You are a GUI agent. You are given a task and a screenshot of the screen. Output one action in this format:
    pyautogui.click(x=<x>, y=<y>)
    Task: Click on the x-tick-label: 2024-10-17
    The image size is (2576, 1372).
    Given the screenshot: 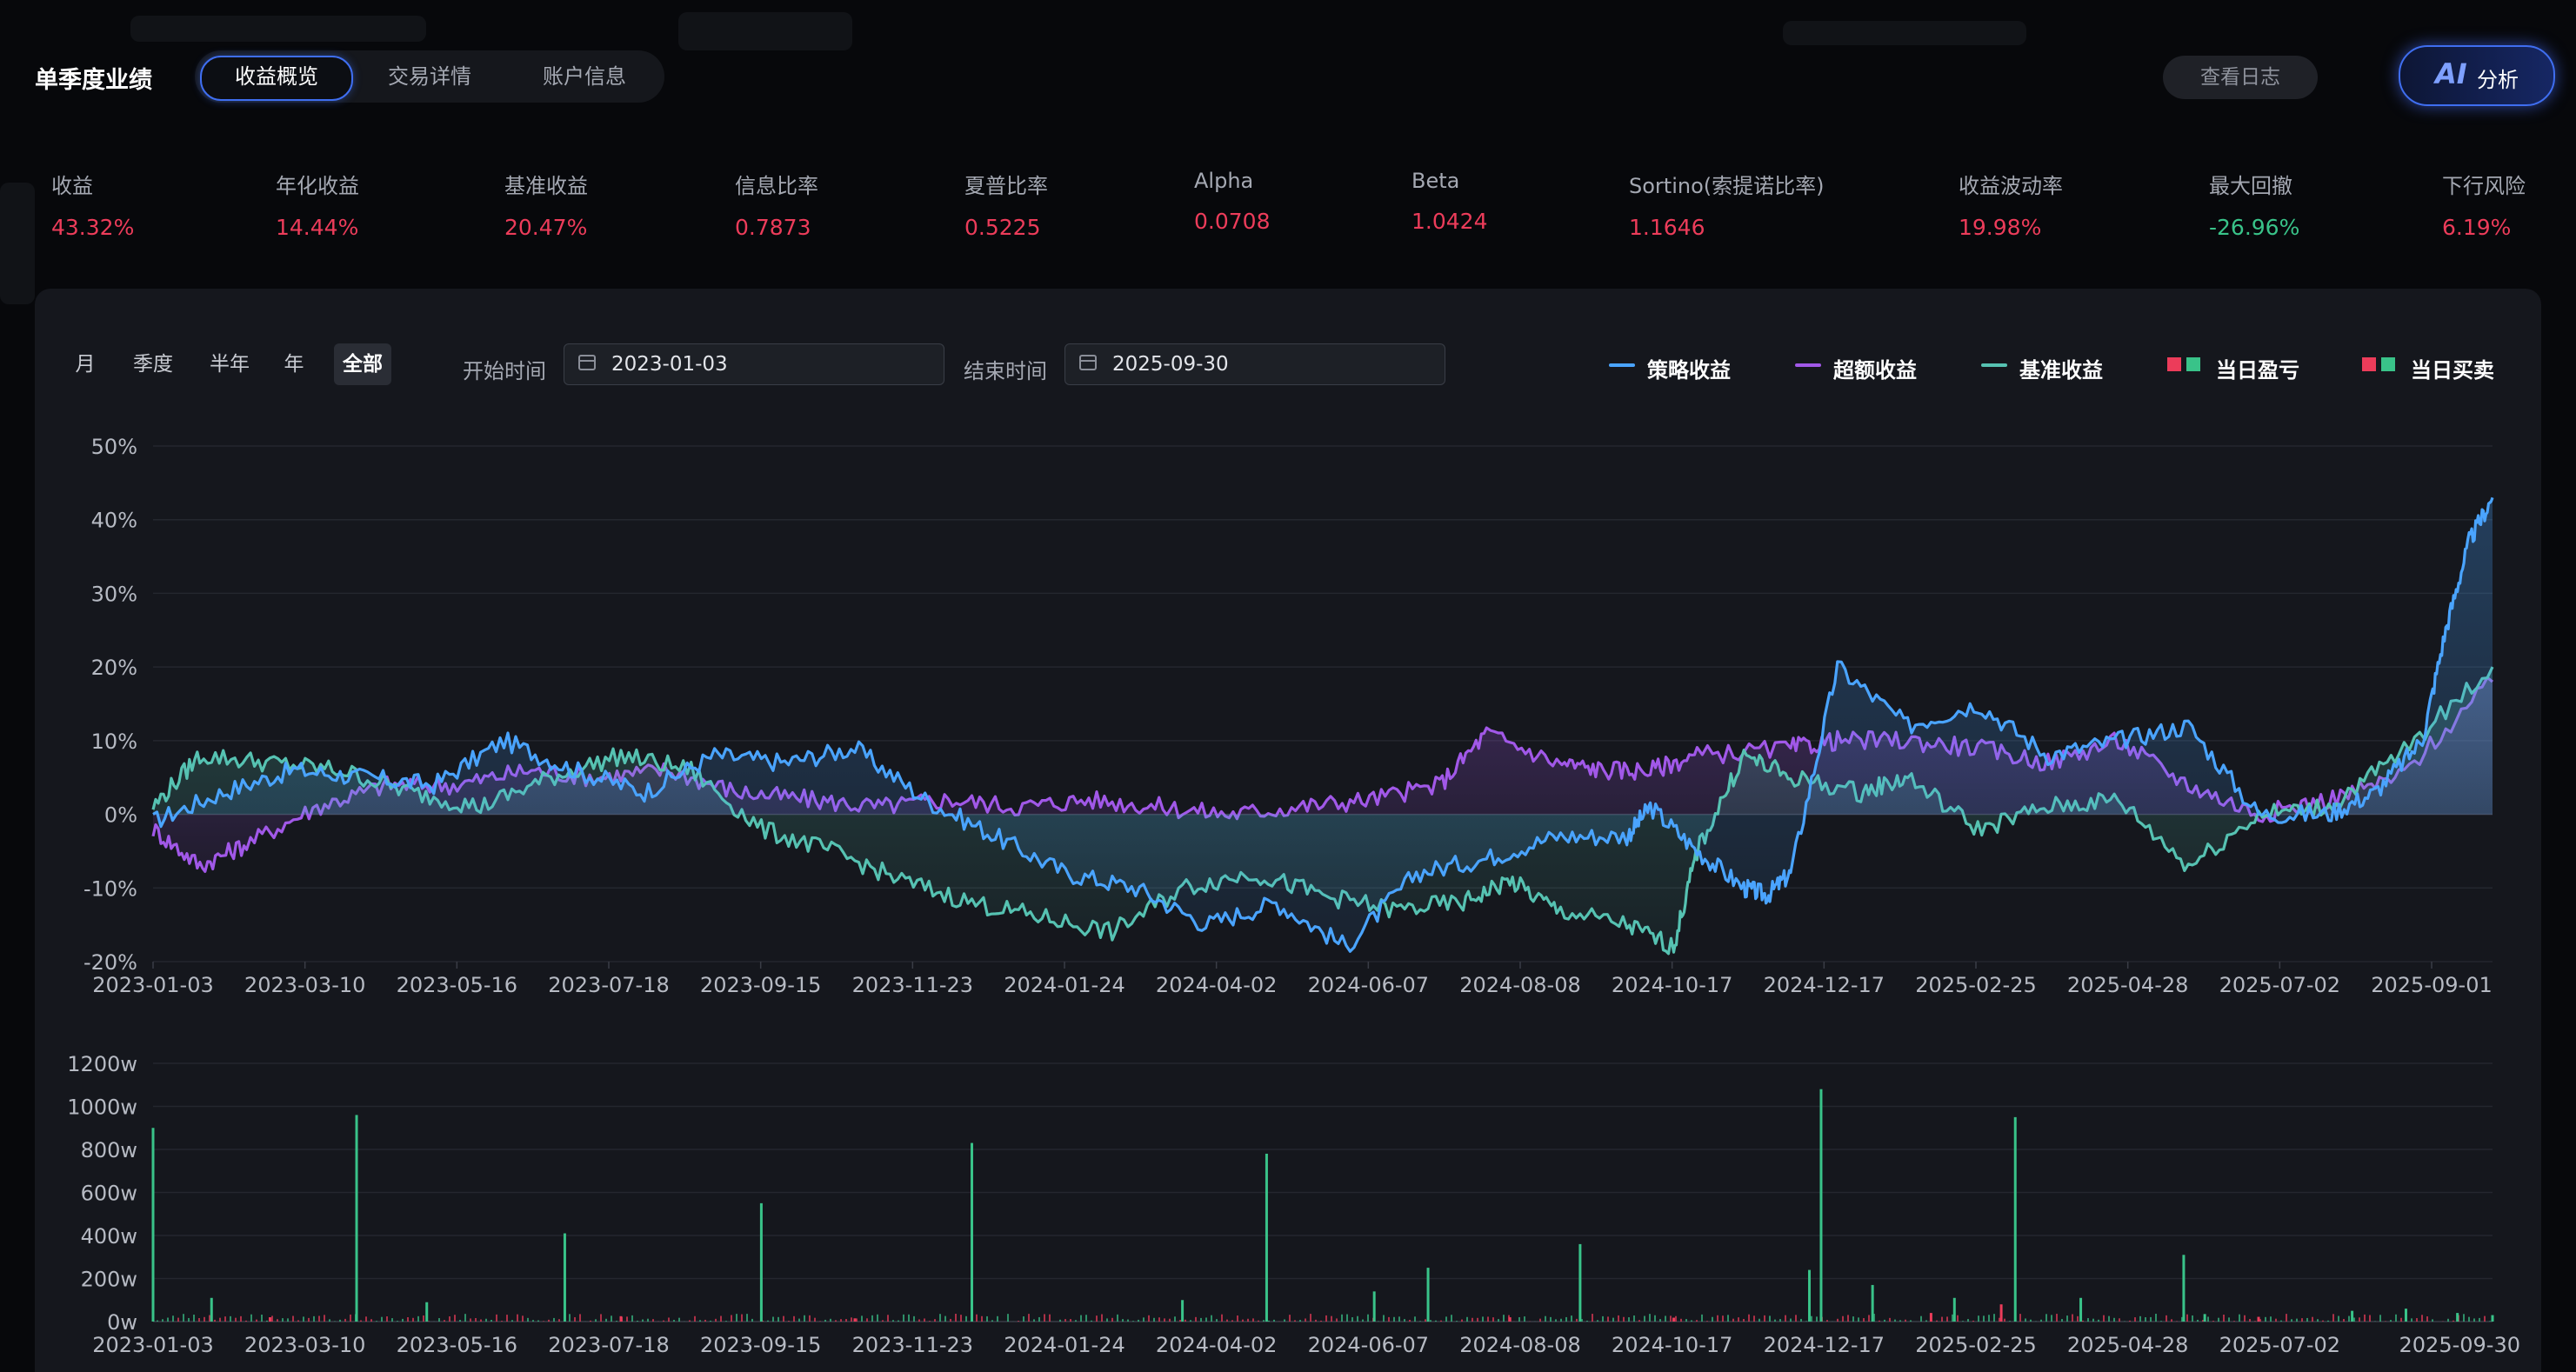 What is the action you would take?
    pyautogui.click(x=1672, y=1345)
    